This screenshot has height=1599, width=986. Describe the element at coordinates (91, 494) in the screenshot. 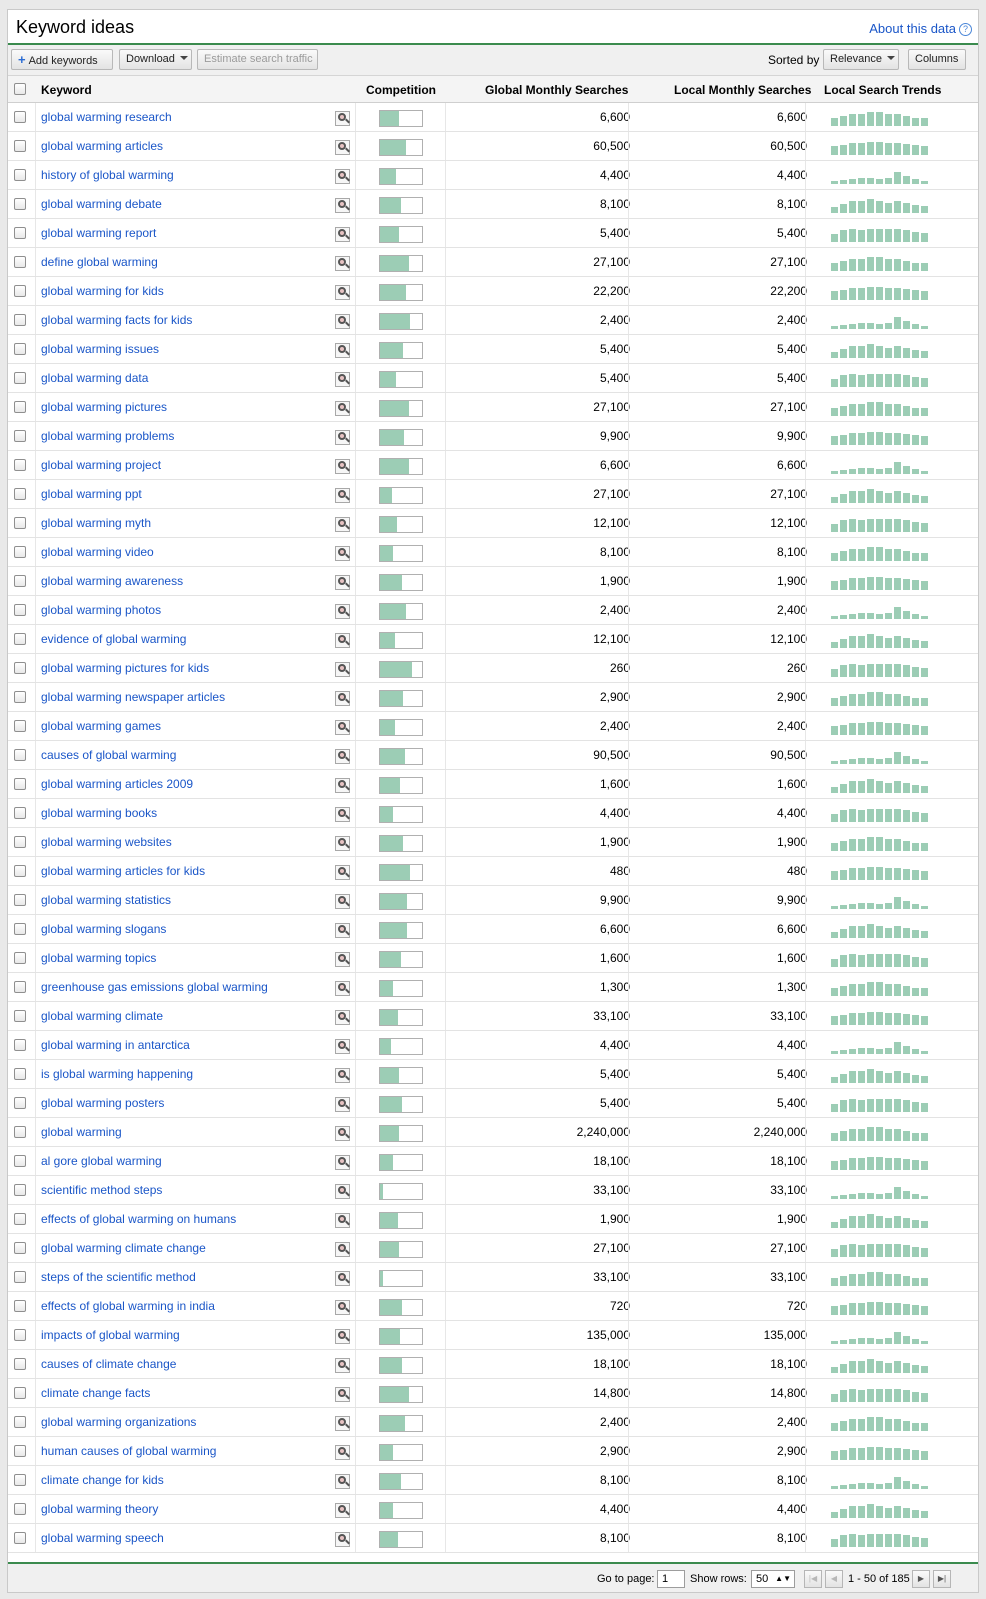

I see `keyword-link: global warming ppt` at that location.